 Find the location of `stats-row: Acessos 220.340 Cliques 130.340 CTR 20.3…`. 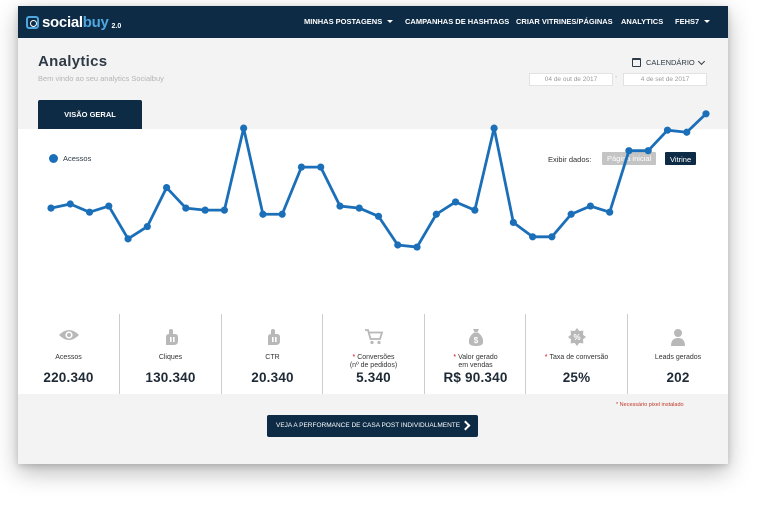

stats-row: Acessos 220.340 Cliques 130.340 CTR 20.3… is located at coordinates (373, 354).